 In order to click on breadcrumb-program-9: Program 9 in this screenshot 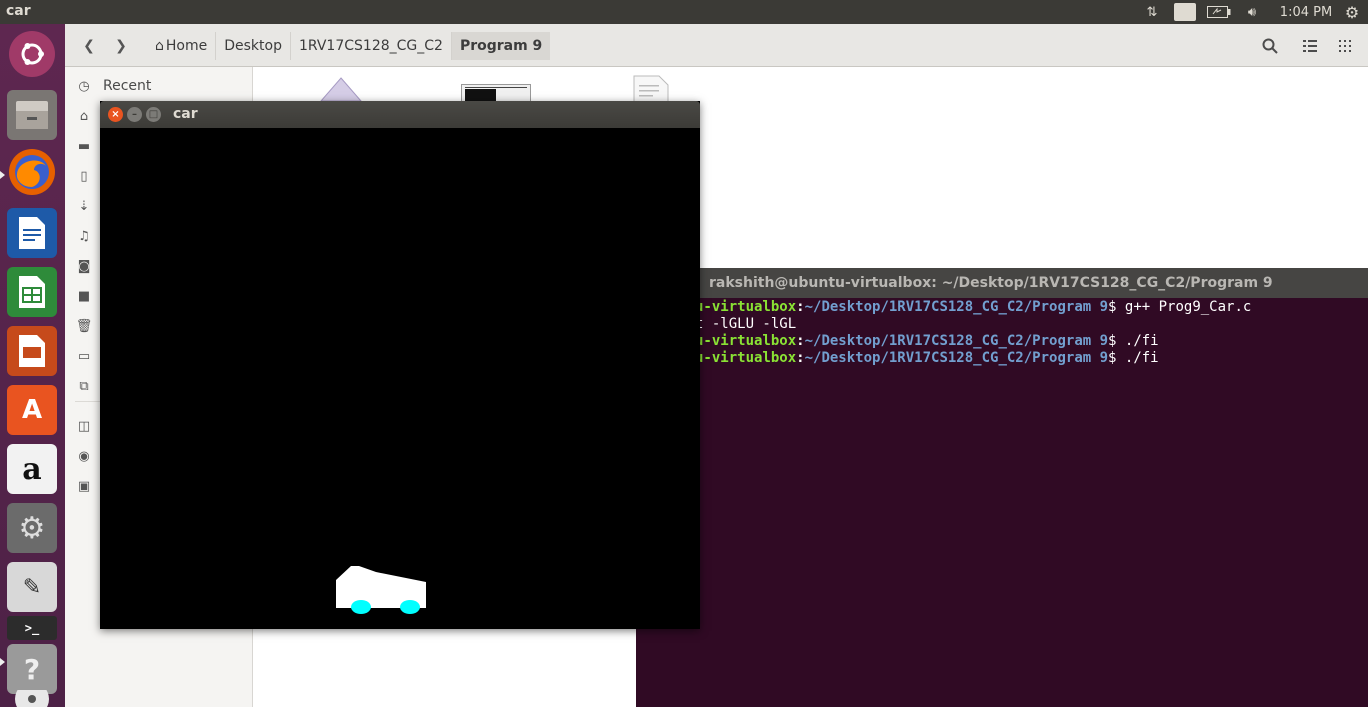, I will do `click(500, 46)`.